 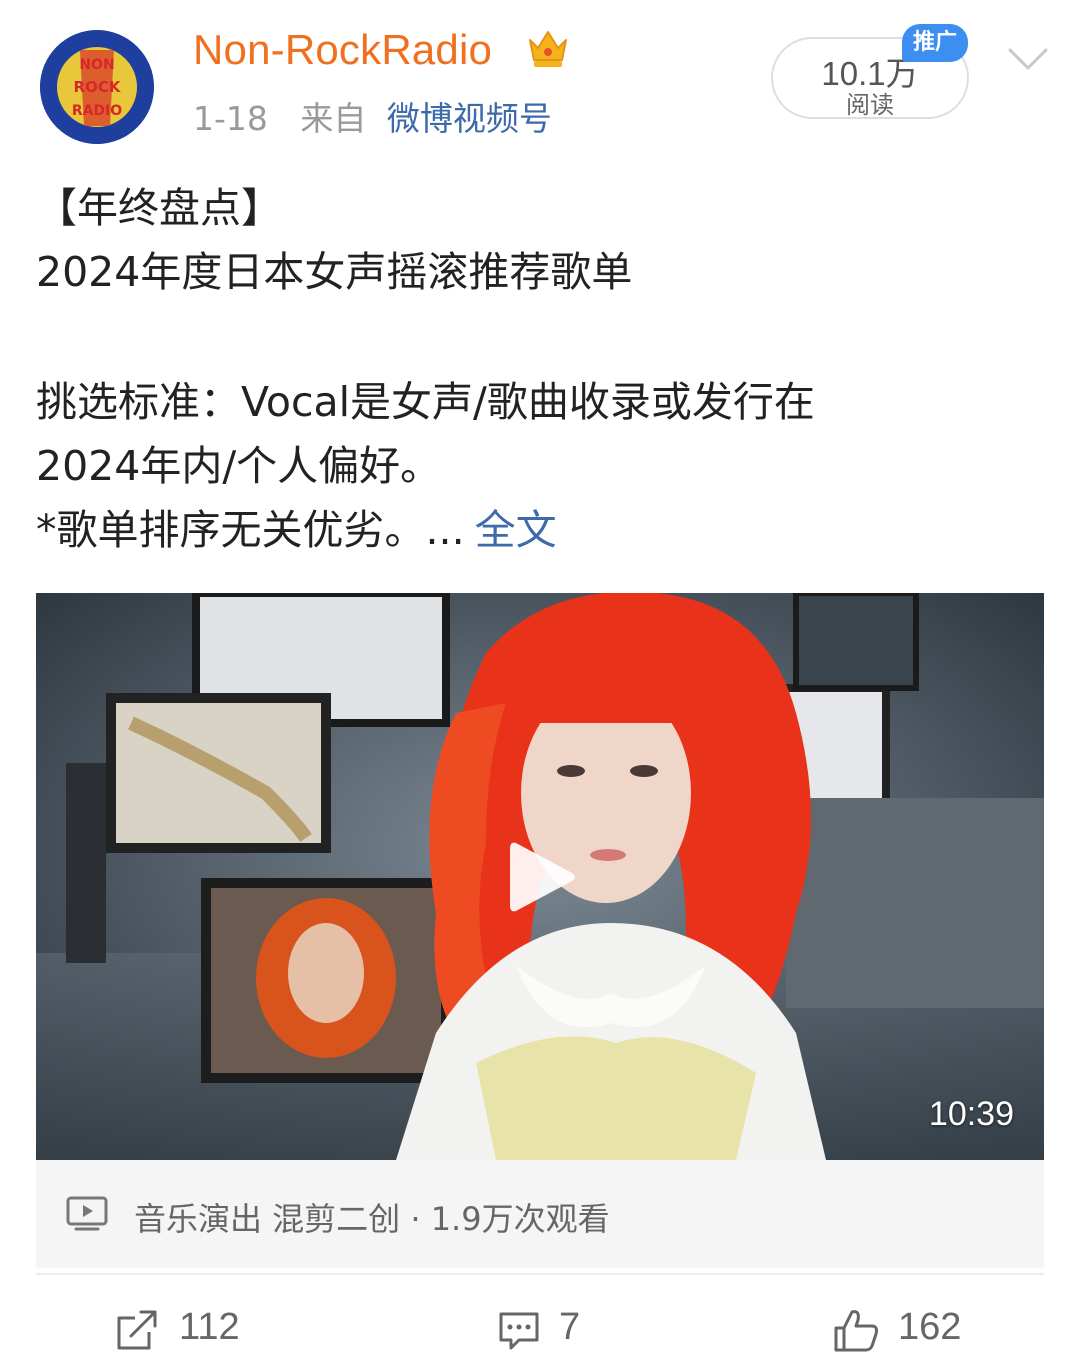 I want to click on avatar: NON ROCK RADIO, so click(x=97, y=87).